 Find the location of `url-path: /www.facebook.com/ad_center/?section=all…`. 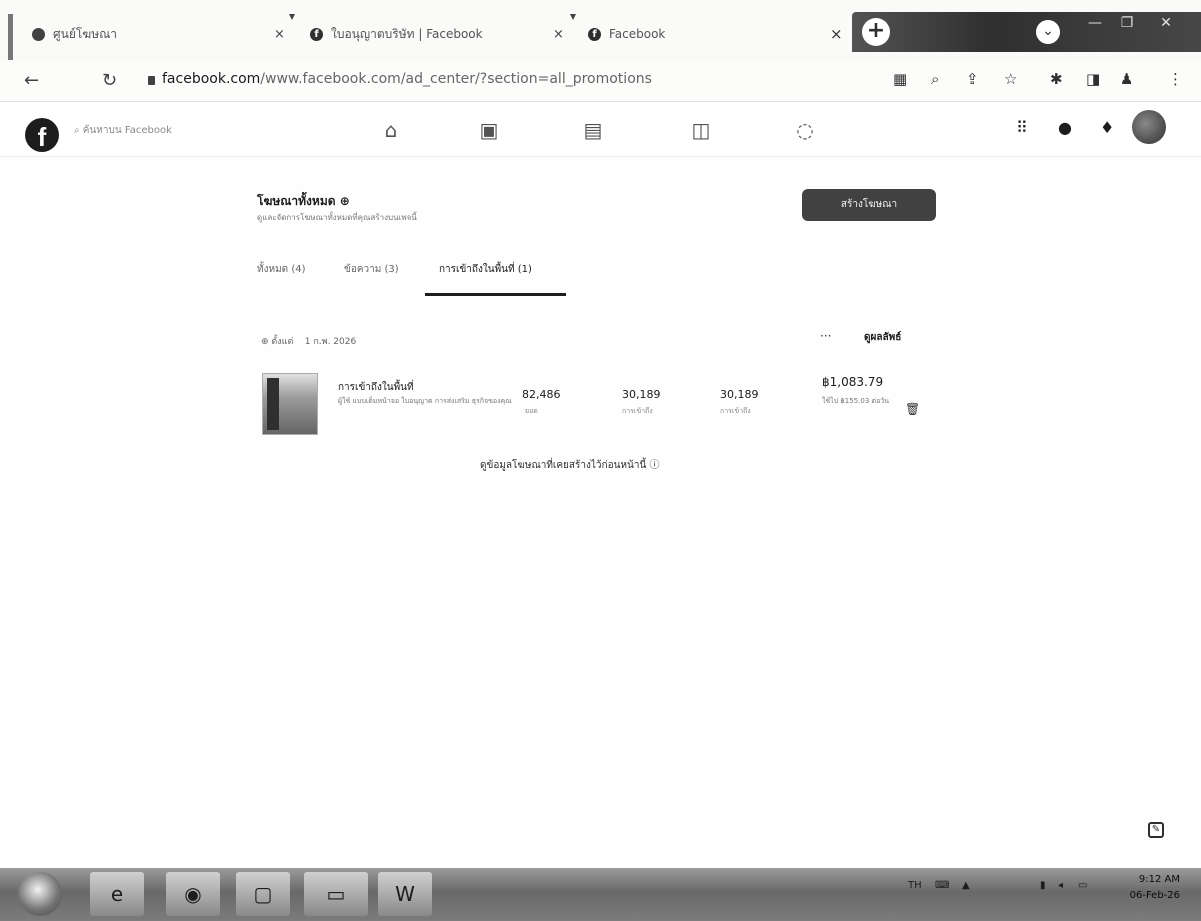

url-path: /www.facebook.com/ad_center/?section=all… is located at coordinates (456, 79).